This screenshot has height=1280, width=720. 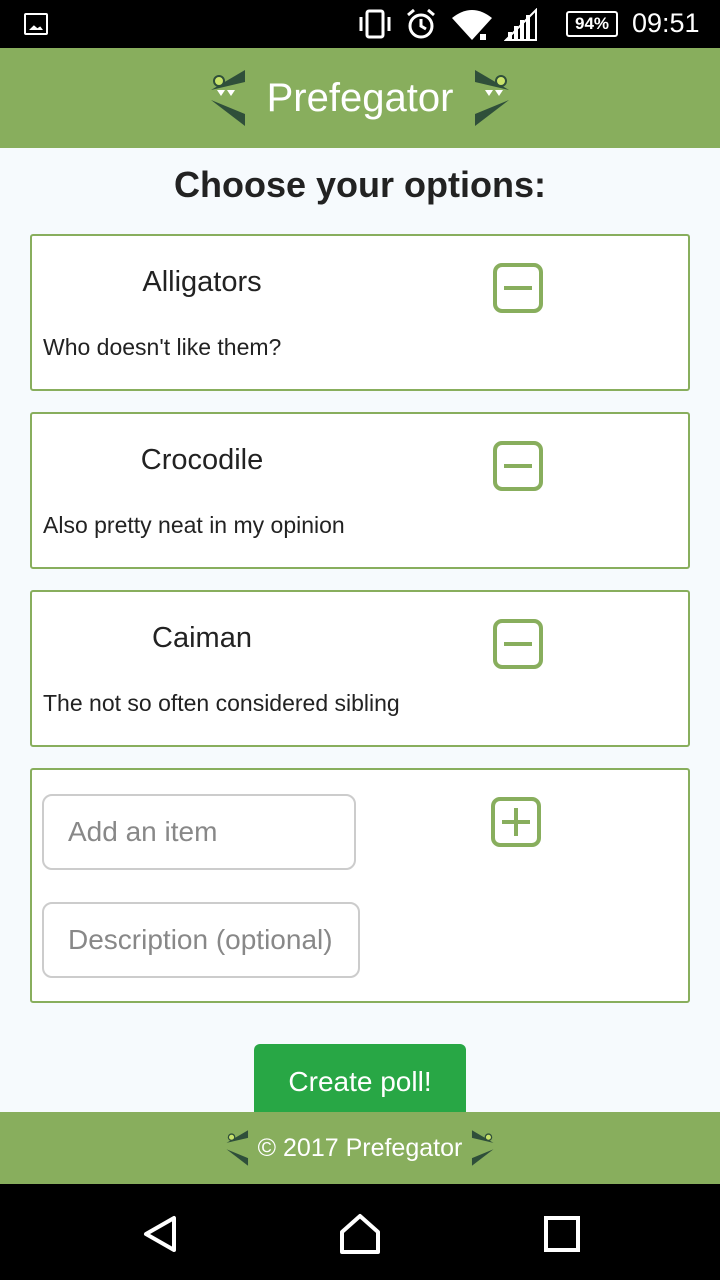 What do you see at coordinates (472, 25) in the screenshot?
I see `wifi-icon` at bounding box center [472, 25].